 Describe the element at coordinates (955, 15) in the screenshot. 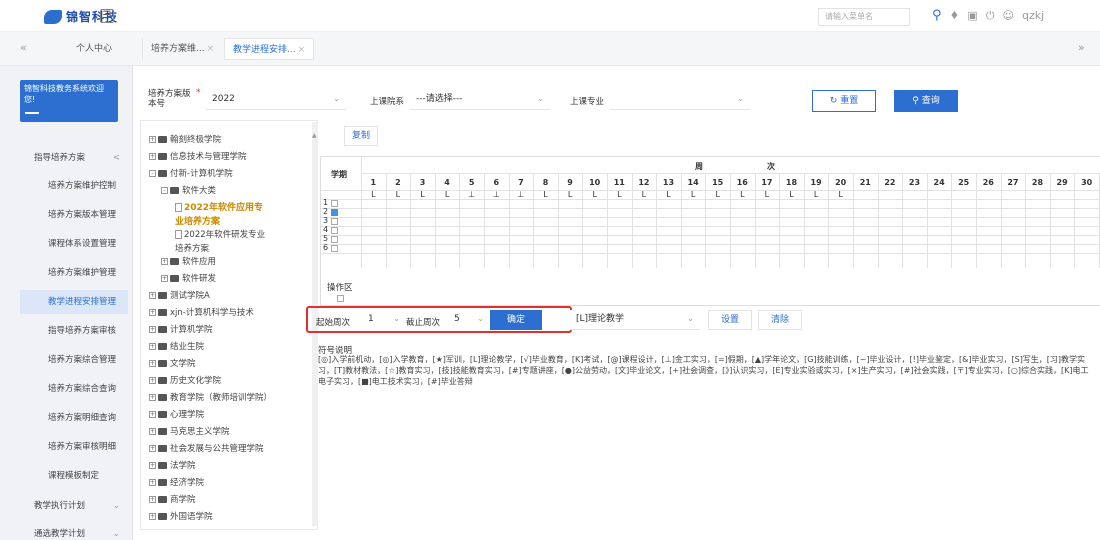

I see `bell-icon: ♦` at that location.